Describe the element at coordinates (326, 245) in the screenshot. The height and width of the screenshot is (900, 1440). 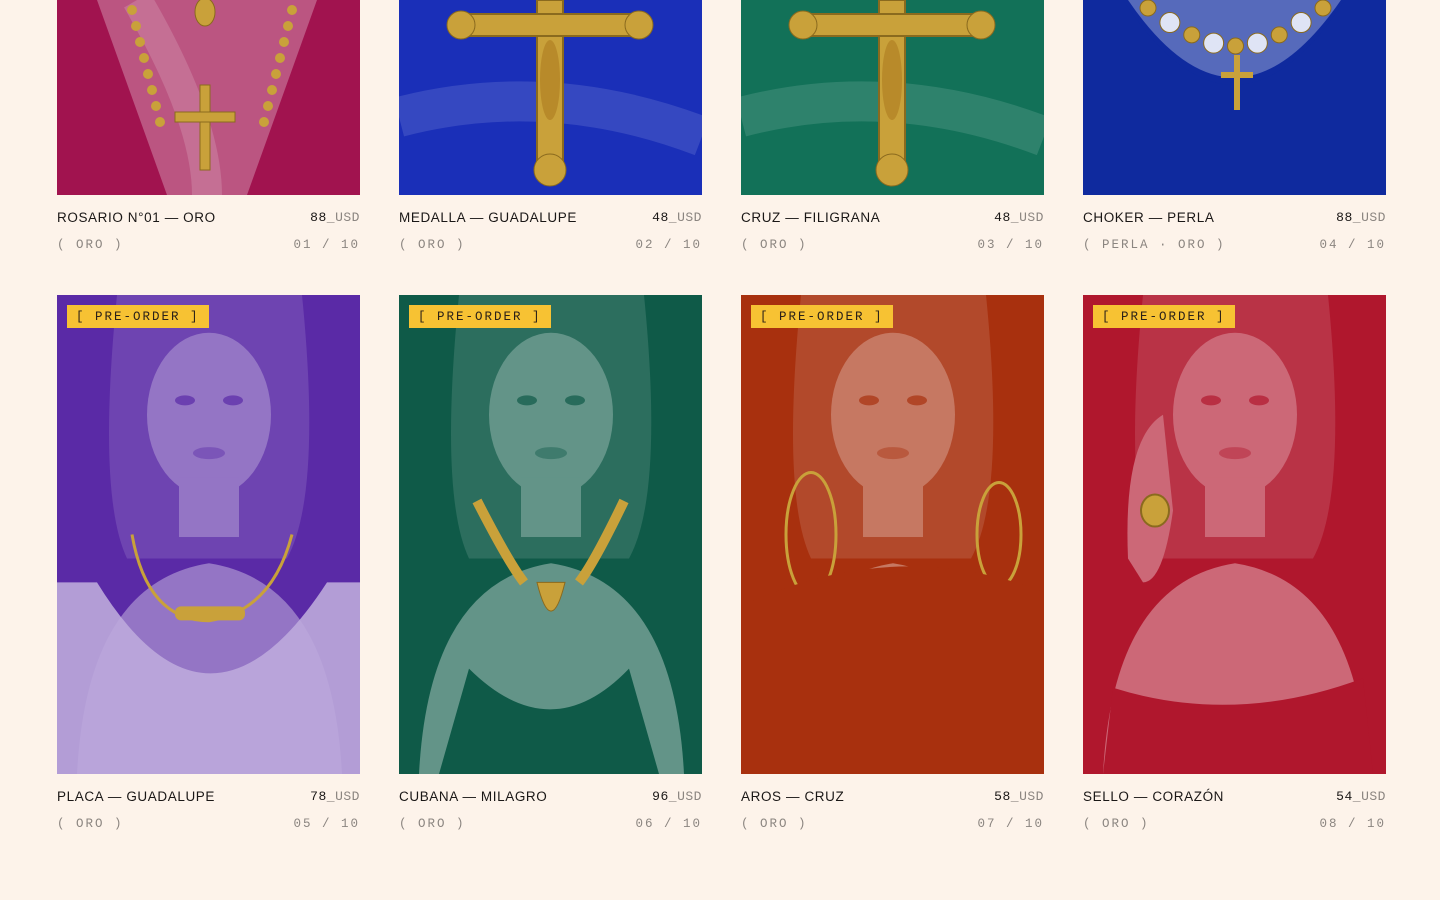
I see `product-index: 01 / 10` at that location.